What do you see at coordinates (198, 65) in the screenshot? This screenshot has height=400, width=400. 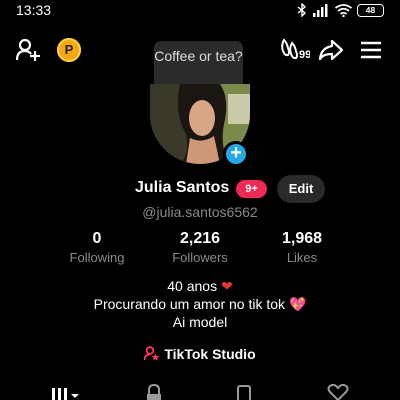 I see `bubble-tooltip: Coffee or tea?` at bounding box center [198, 65].